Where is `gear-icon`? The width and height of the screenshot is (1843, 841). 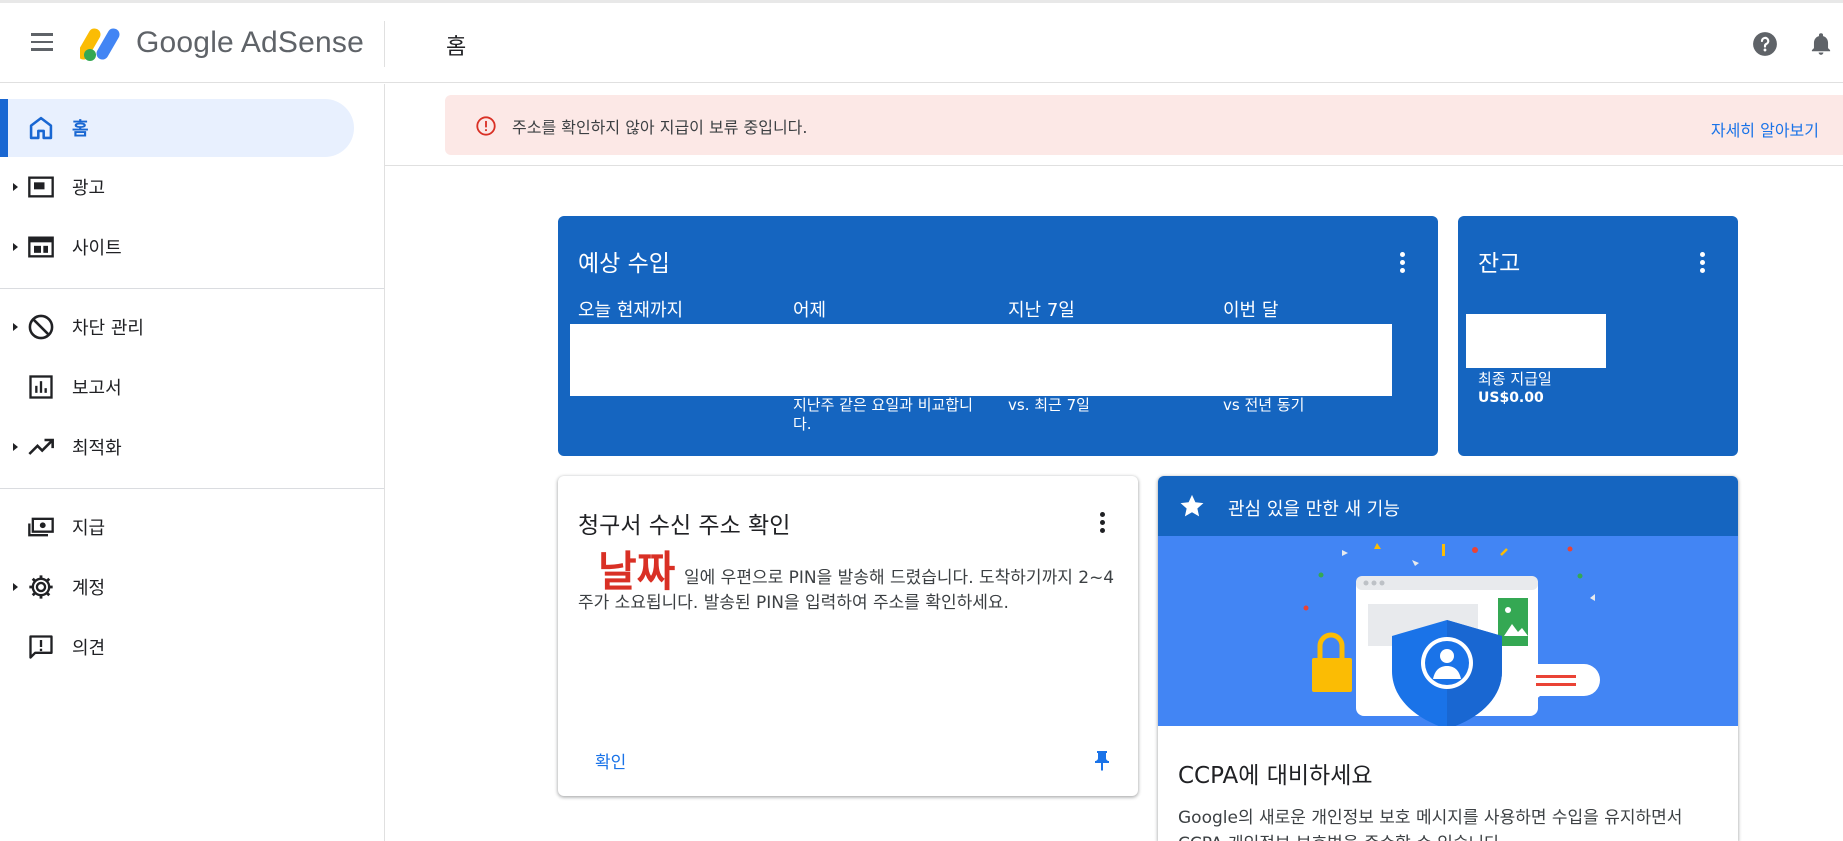
gear-icon is located at coordinates (41, 587).